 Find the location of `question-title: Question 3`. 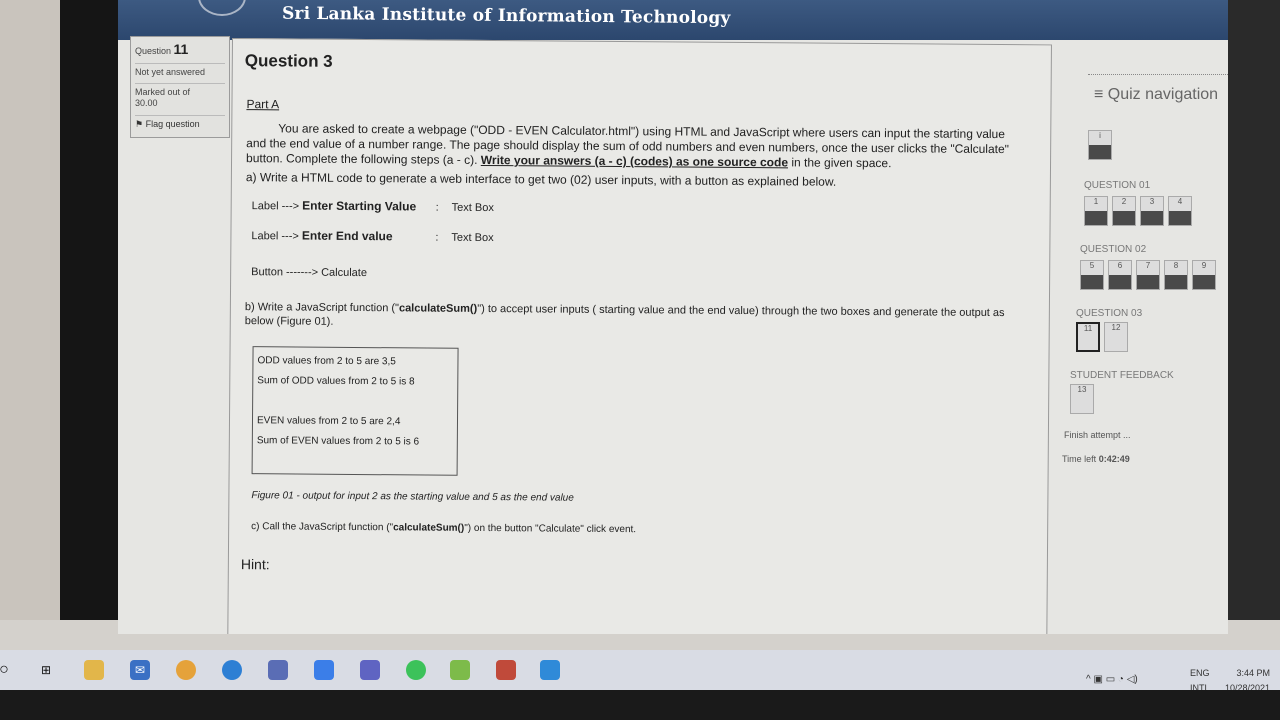

question-title: Question 3 is located at coordinates (288, 61).